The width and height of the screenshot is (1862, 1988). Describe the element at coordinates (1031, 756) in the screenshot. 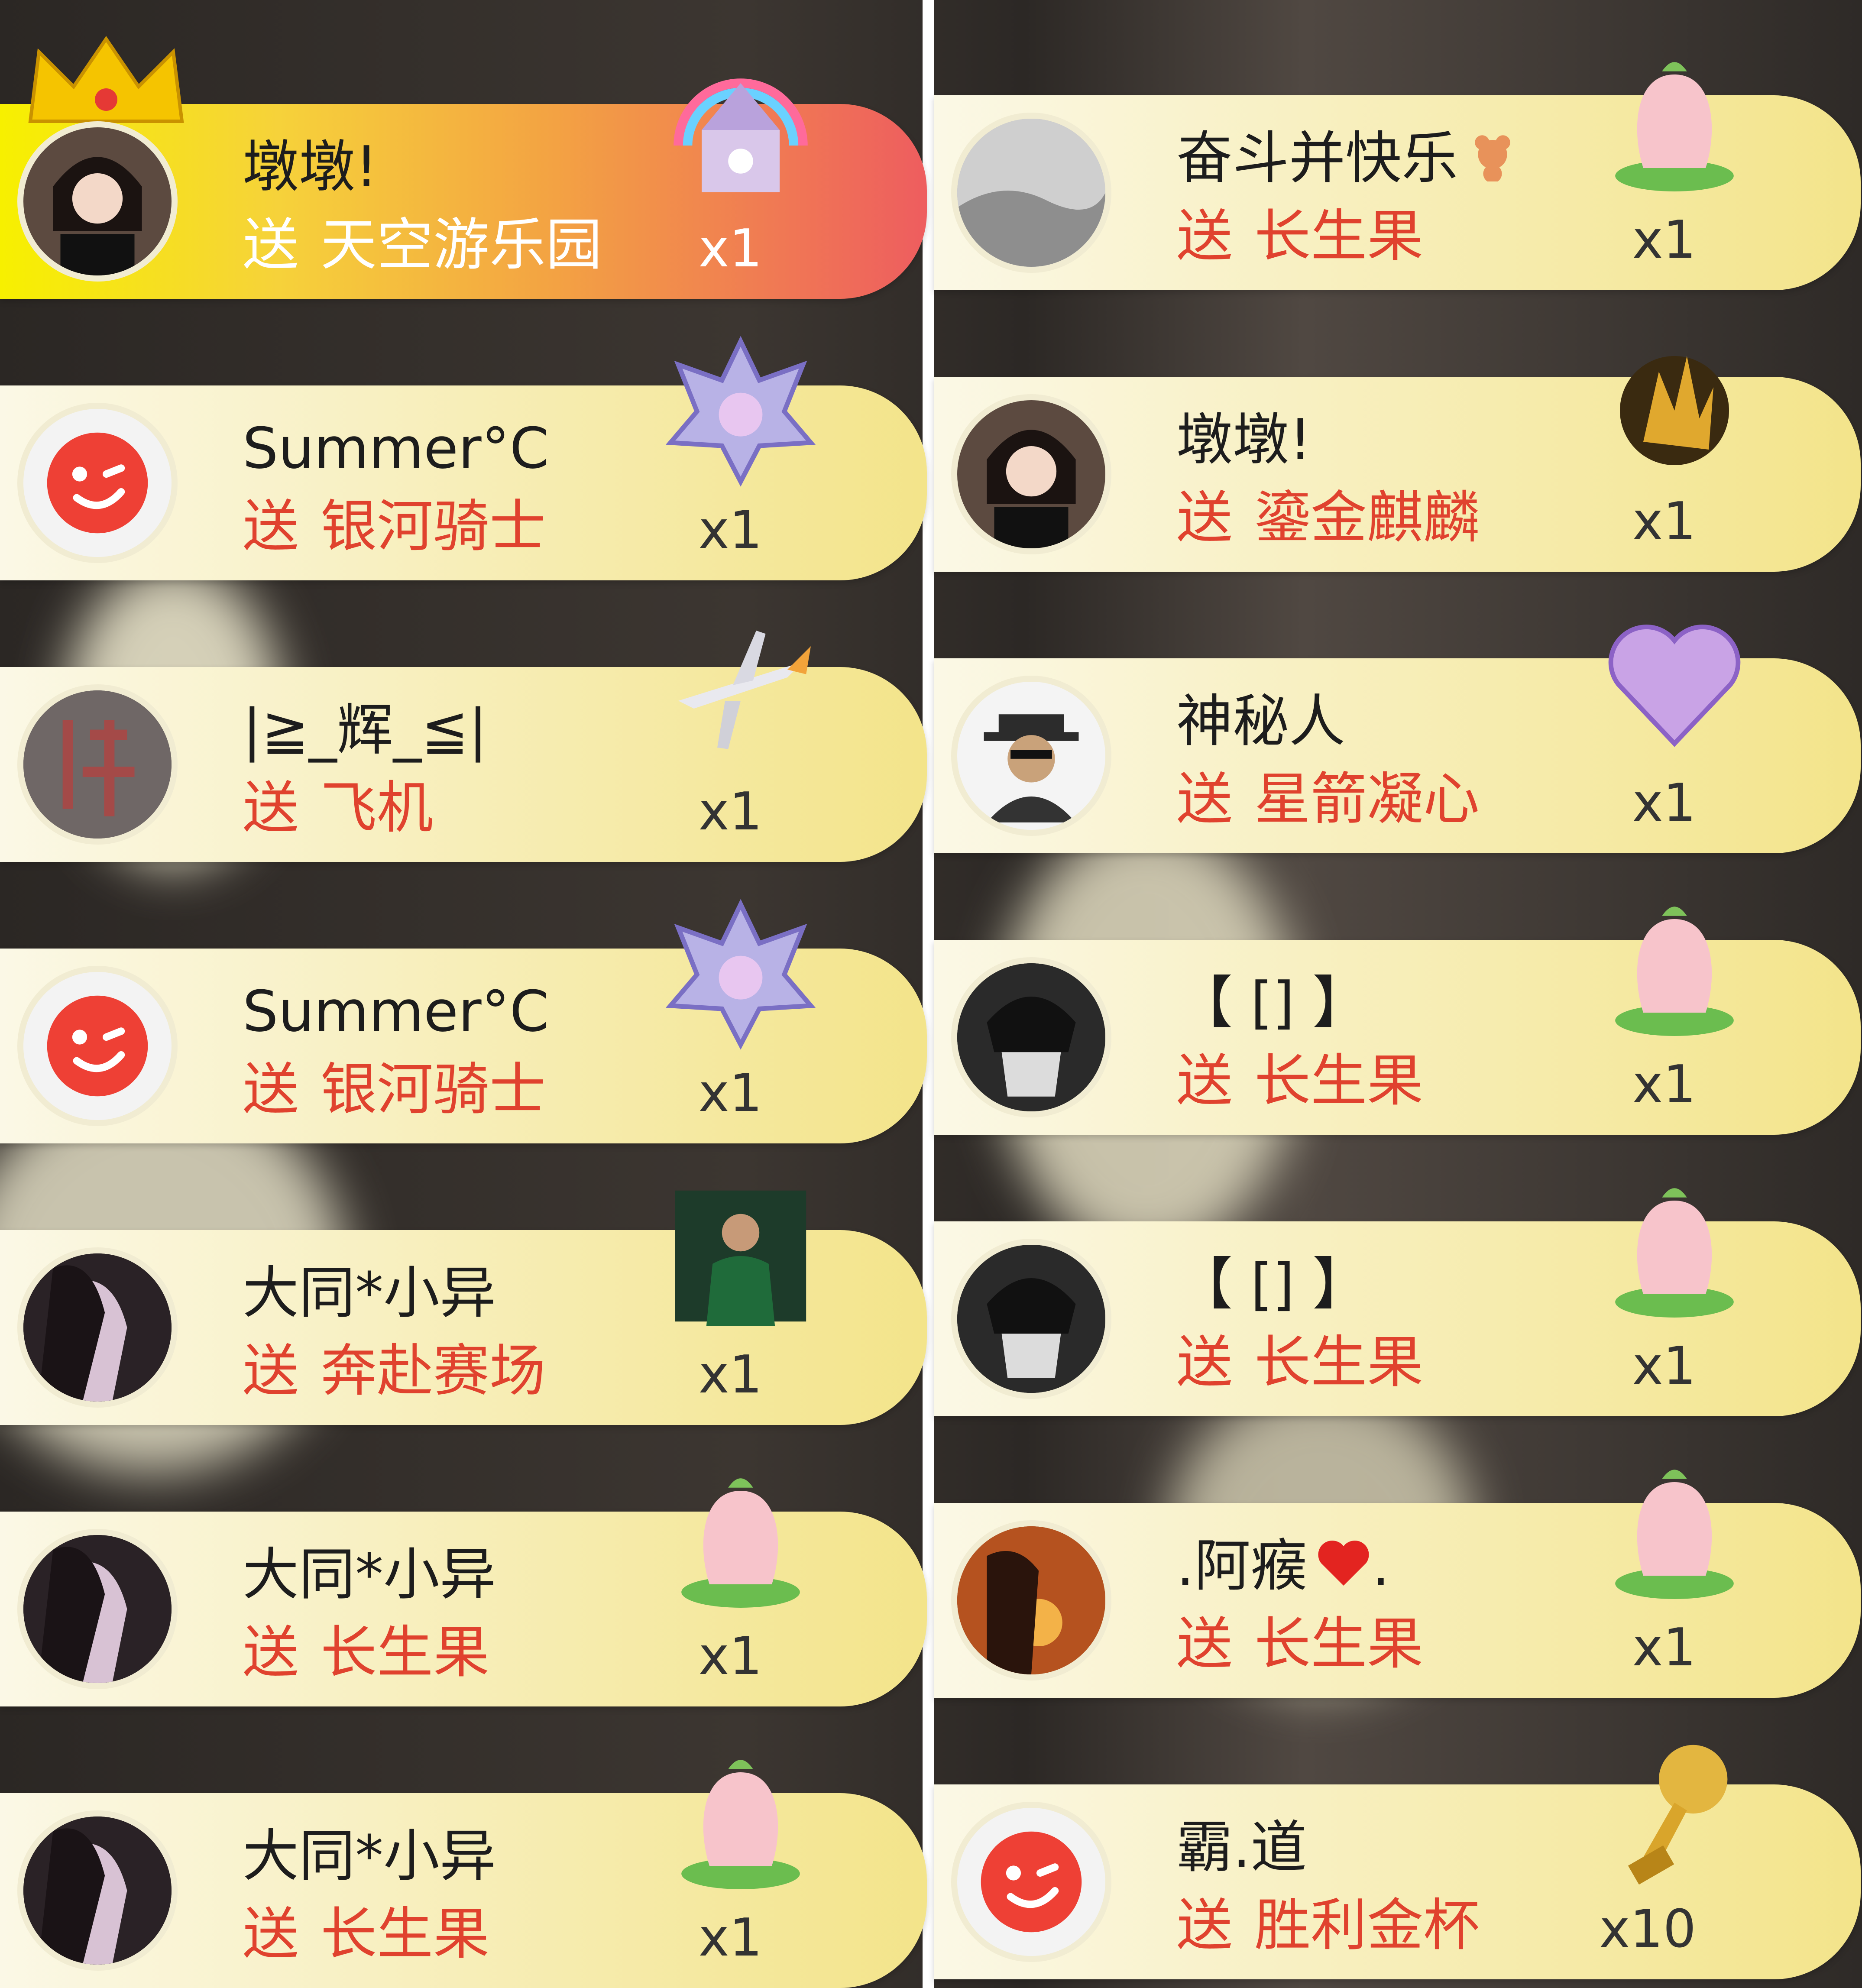

I see `mystery-man-avatar-icon` at that location.